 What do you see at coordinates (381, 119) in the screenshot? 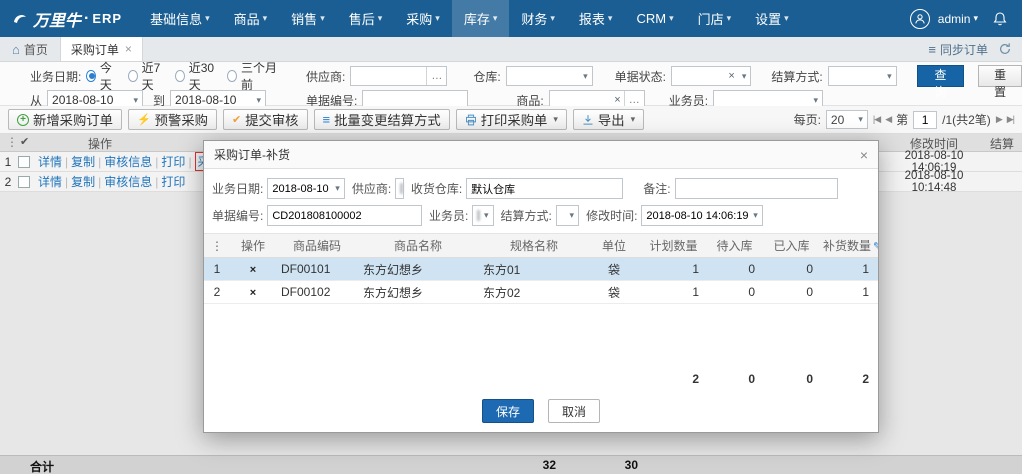
I see `batch-change-settlement-button: ≡ 批量变更结算方式` at bounding box center [381, 119].